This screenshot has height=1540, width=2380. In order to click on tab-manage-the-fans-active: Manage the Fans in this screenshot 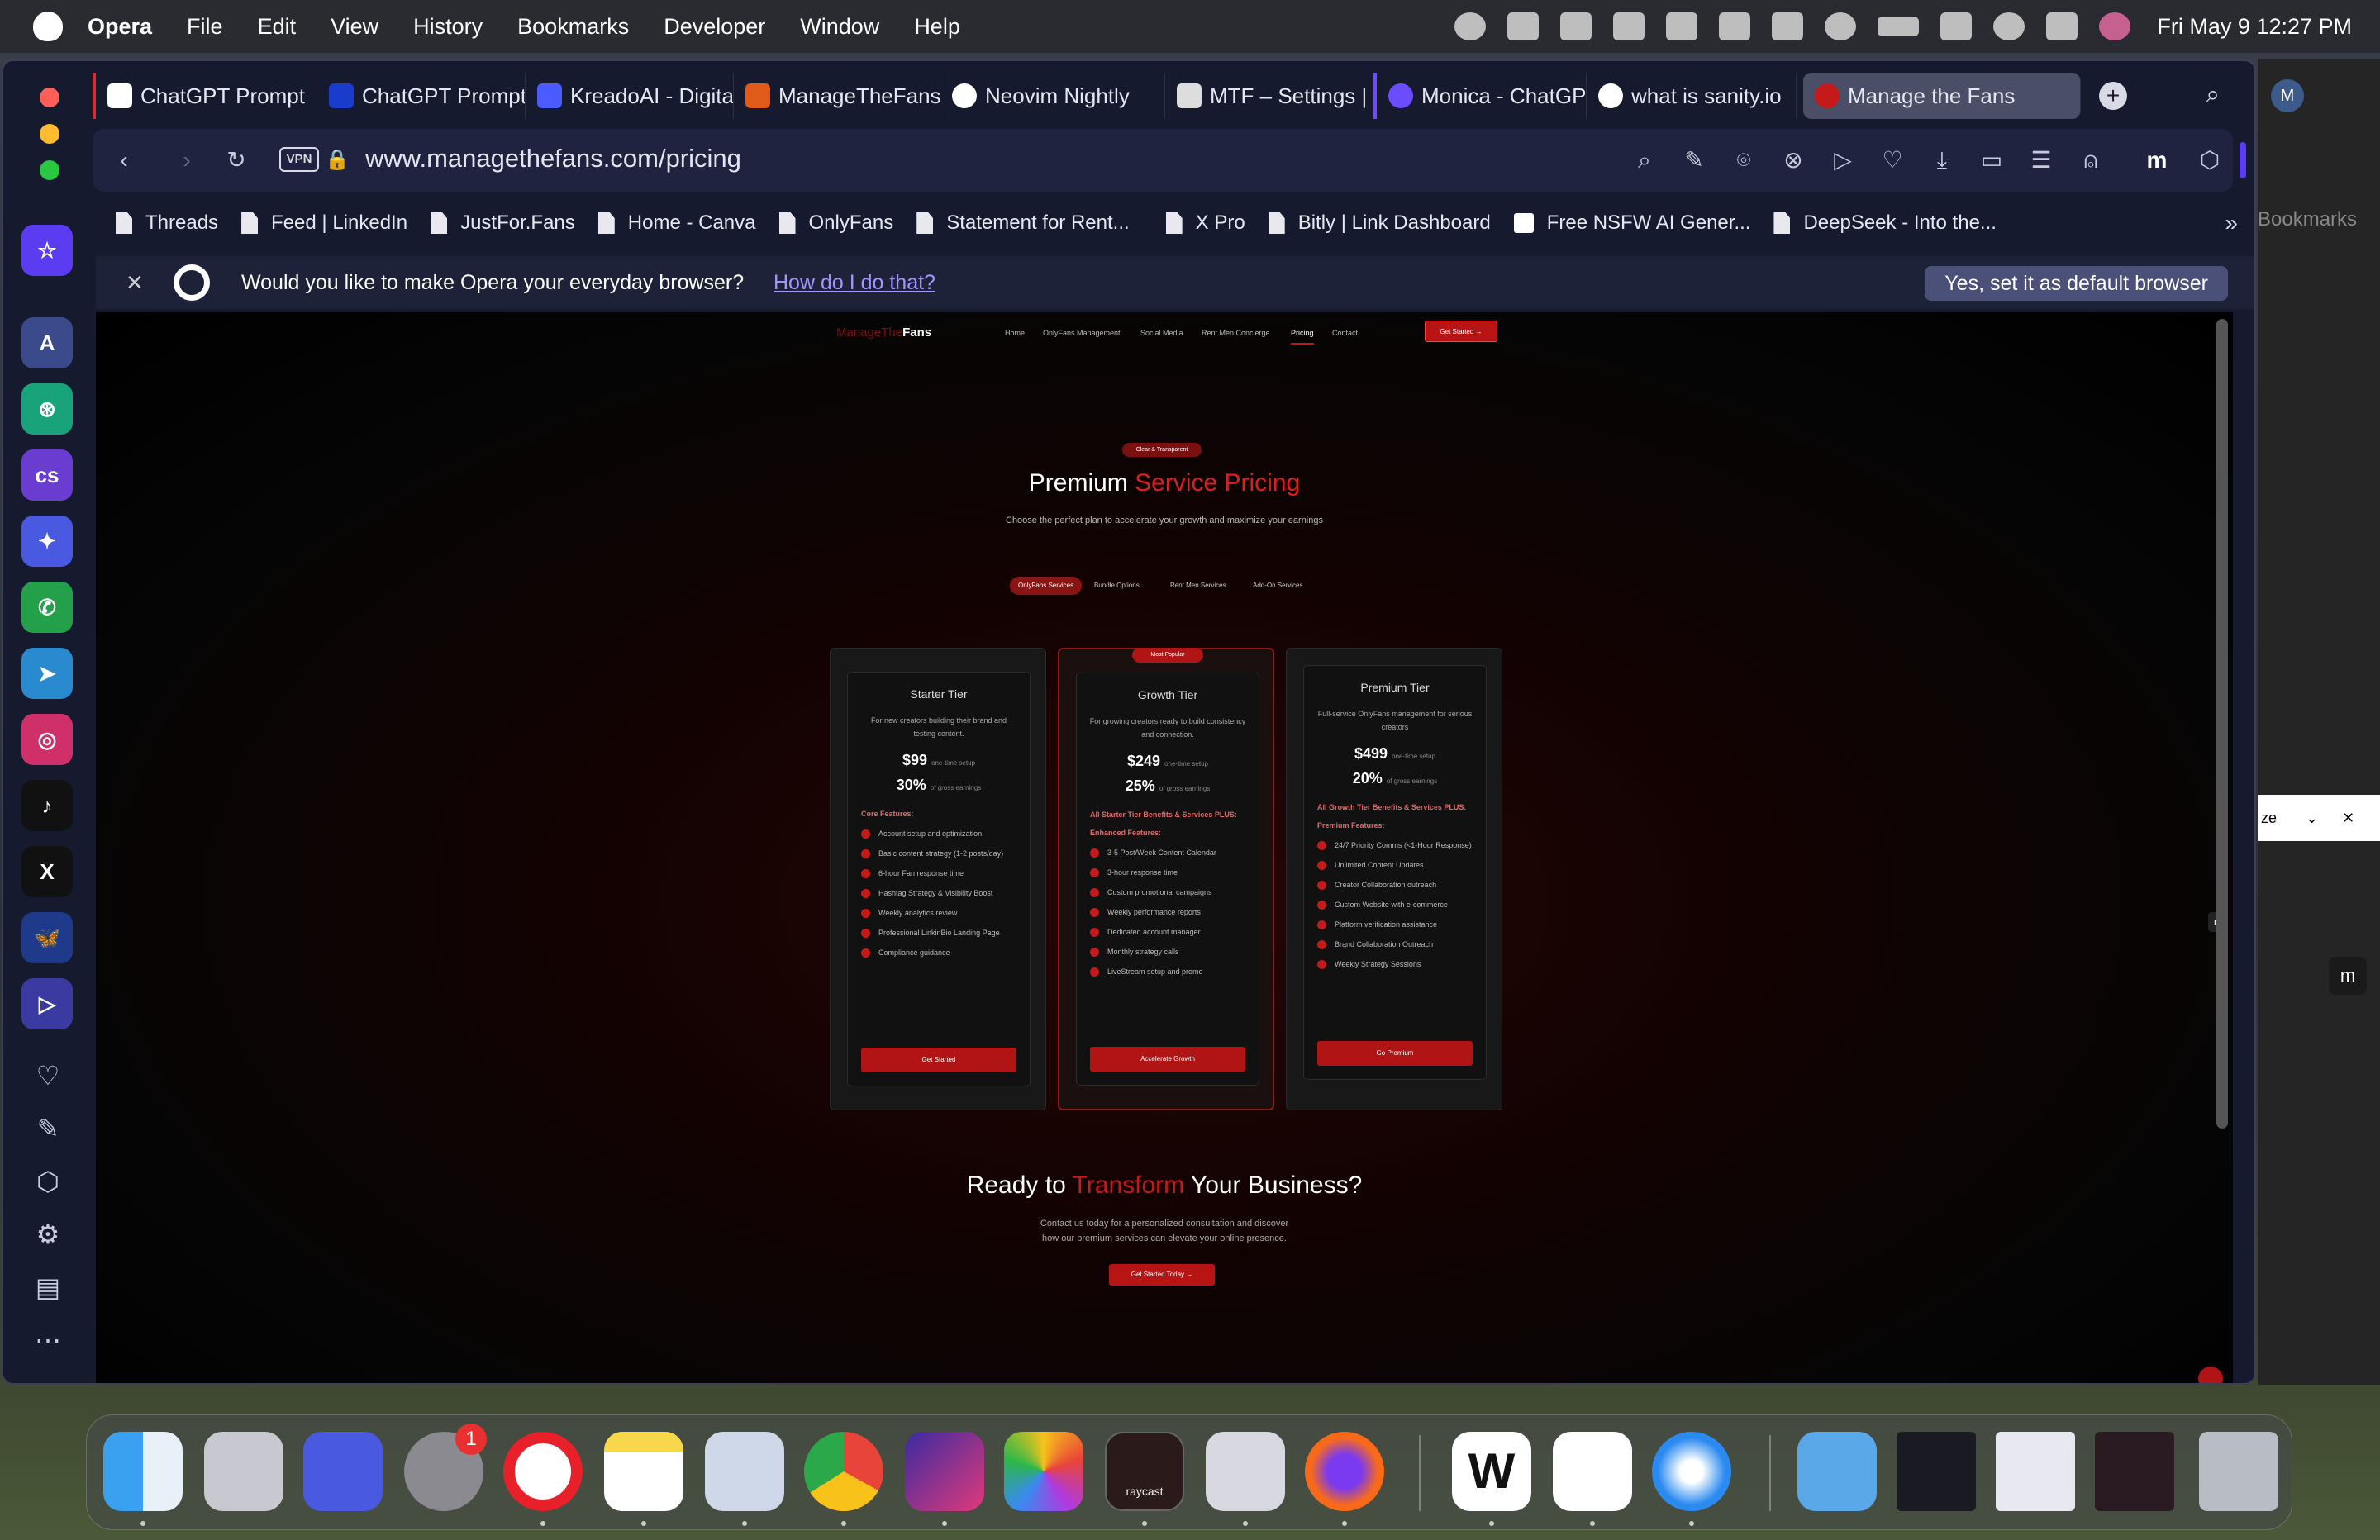, I will do `click(1942, 96)`.